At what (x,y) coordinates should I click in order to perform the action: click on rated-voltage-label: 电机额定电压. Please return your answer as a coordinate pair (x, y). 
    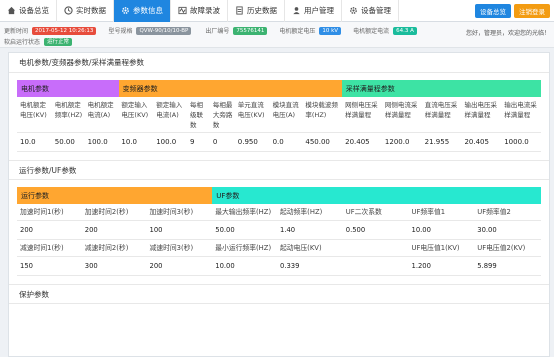
    Looking at the image, I should click on (297, 31).